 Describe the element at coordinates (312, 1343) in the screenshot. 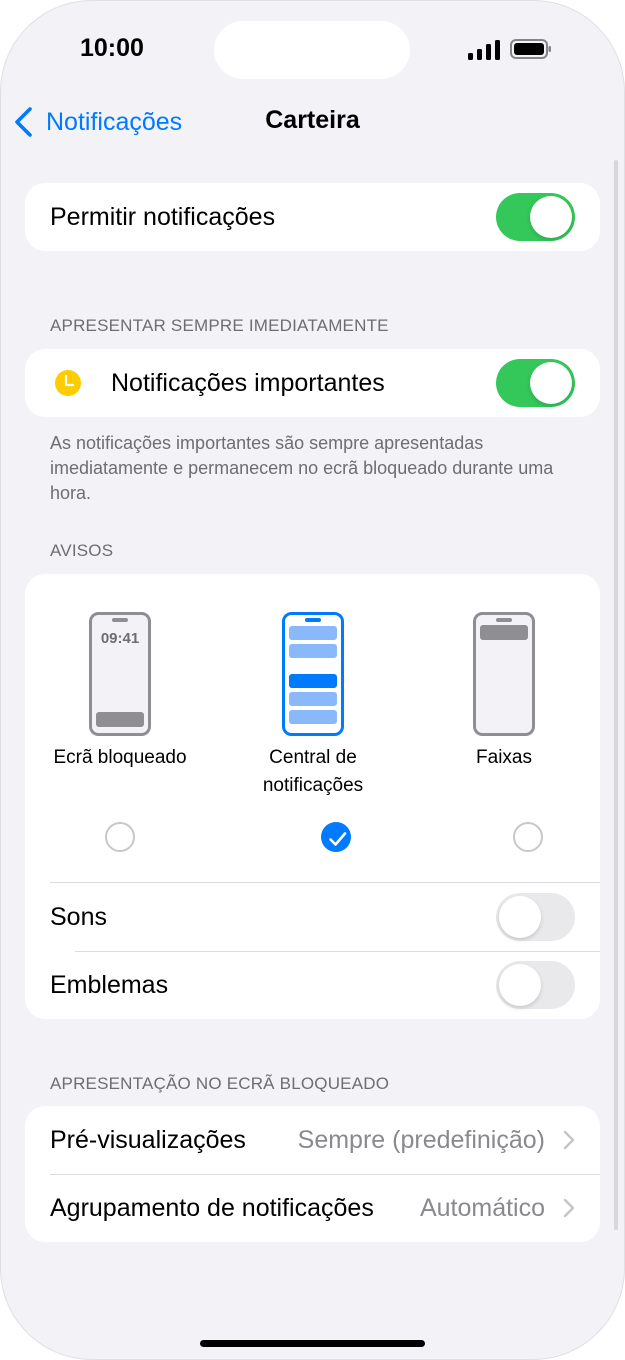

I see `home-indicator` at that location.